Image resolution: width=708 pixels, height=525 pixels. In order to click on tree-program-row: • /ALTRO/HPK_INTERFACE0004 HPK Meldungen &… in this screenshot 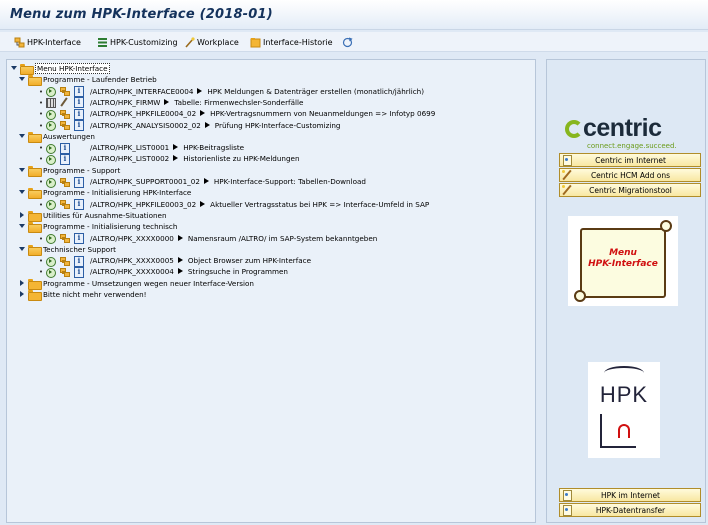, I will do `click(231, 92)`.